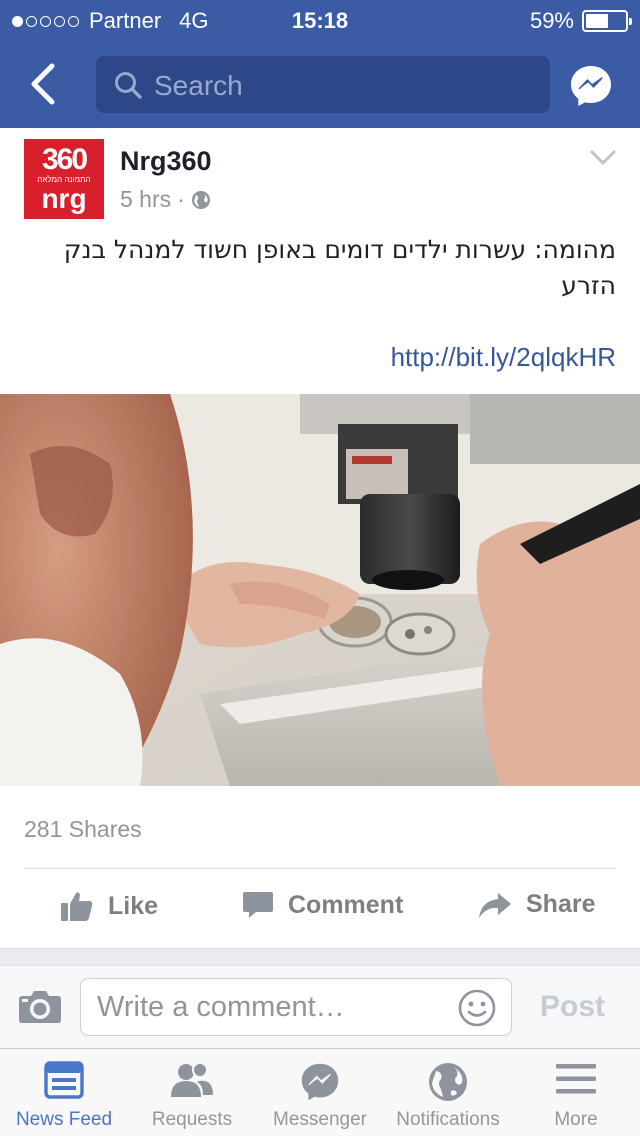 This screenshot has width=640, height=1136. I want to click on tab-label: News Feed, so click(64, 1119).